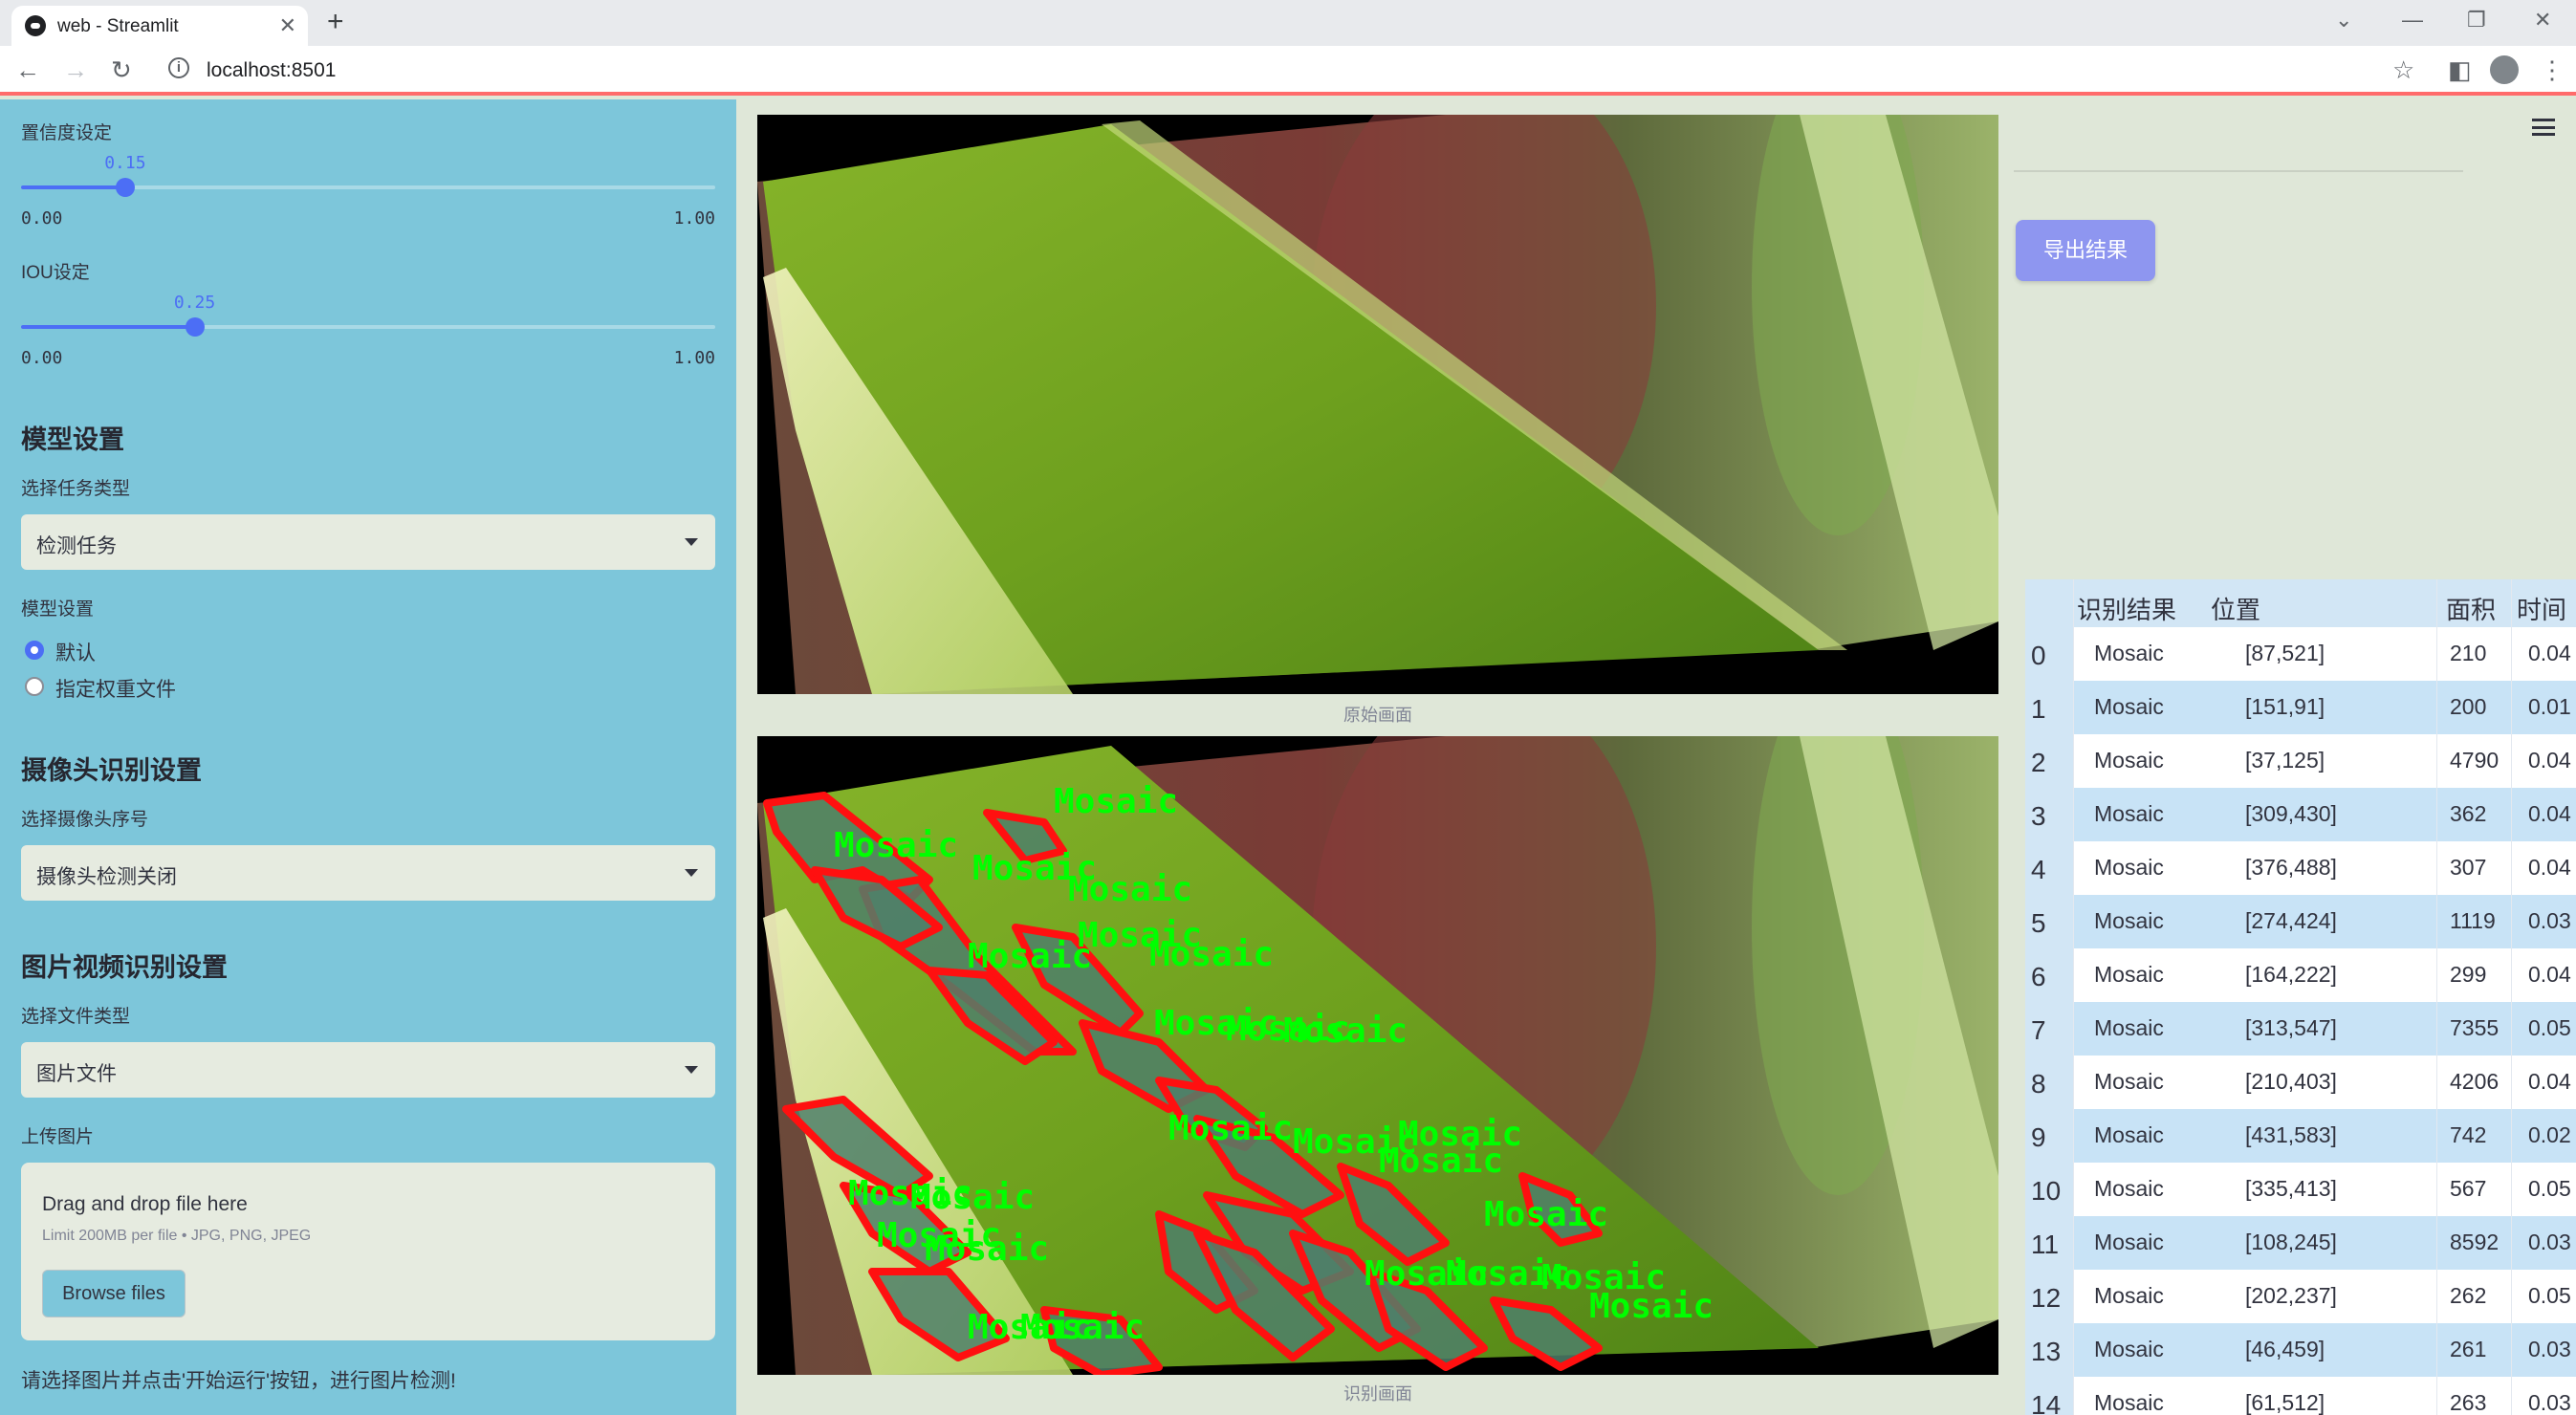  Describe the element at coordinates (2343, 21) in the screenshot. I see `tab-search-chevron-icon: ⌄` at that location.